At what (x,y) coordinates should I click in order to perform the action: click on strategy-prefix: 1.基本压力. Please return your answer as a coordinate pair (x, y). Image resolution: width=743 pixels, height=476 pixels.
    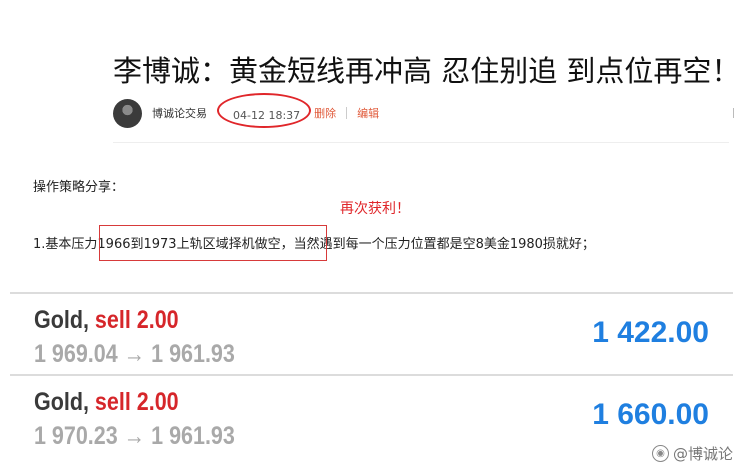
    Looking at the image, I should click on (65, 244).